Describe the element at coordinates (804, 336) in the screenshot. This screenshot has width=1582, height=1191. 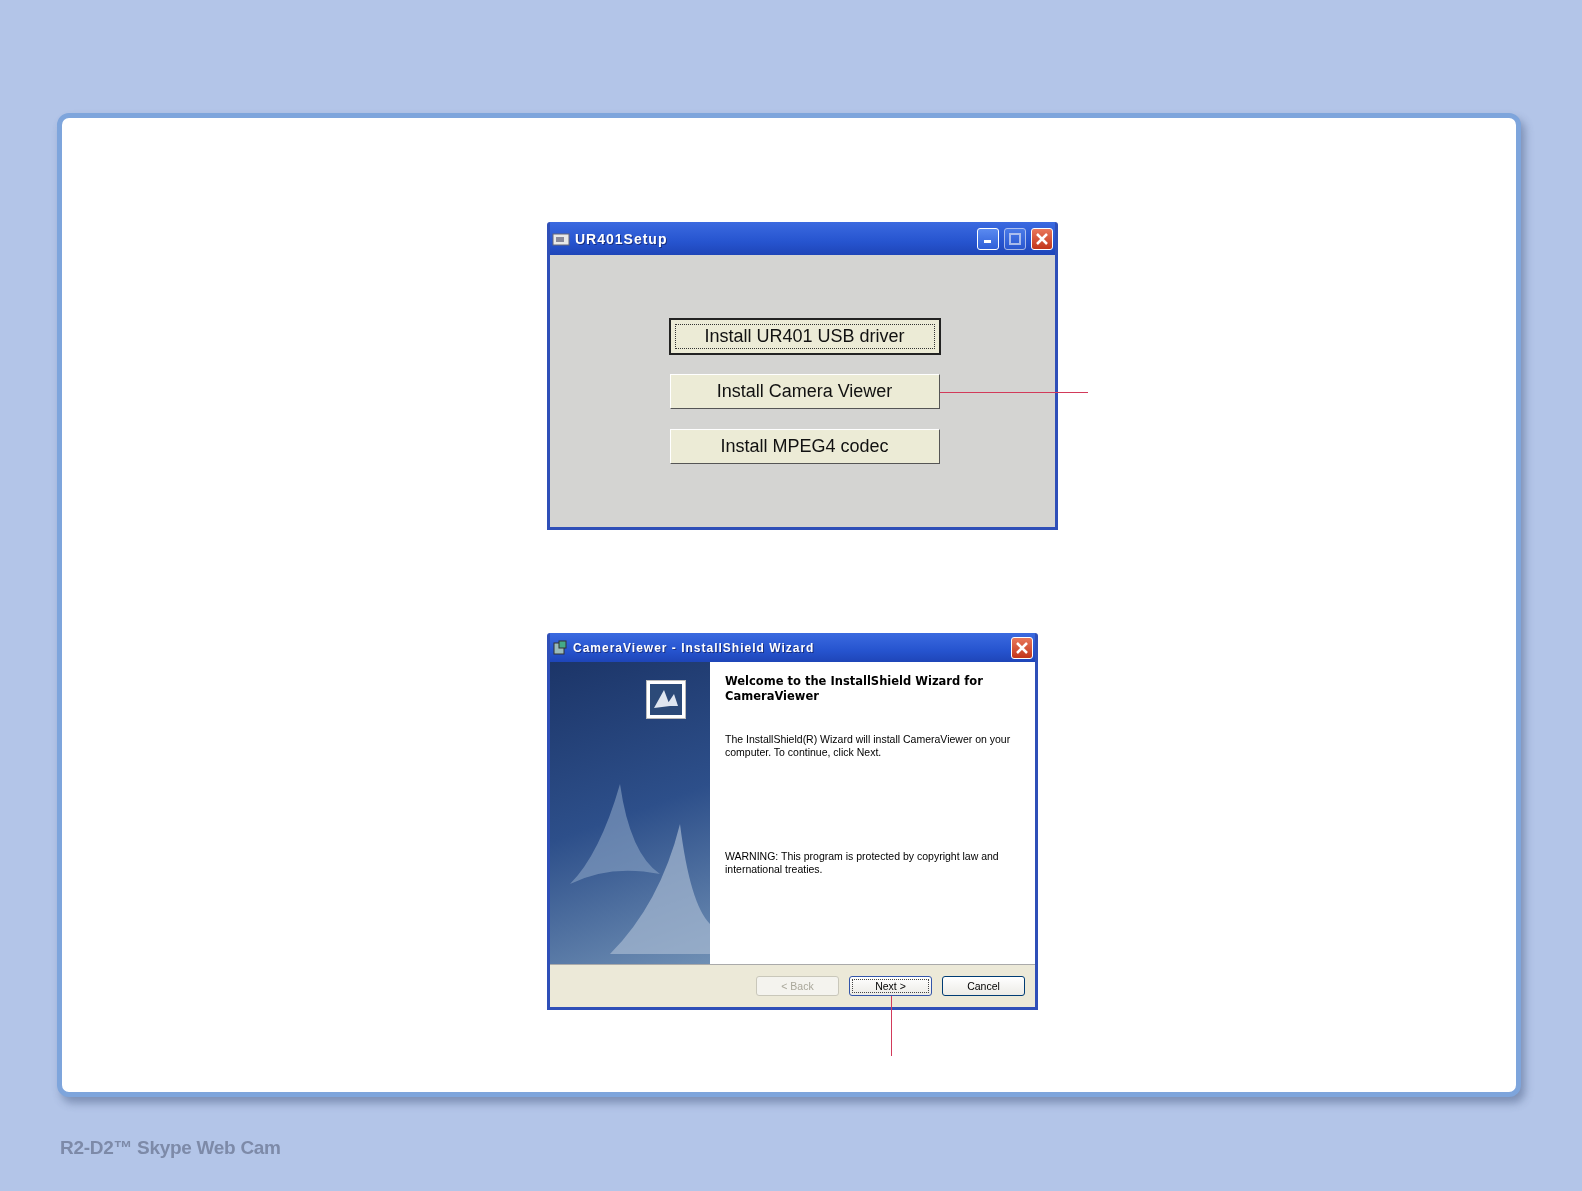
I see `install-button: Install UR401 USB driver` at that location.